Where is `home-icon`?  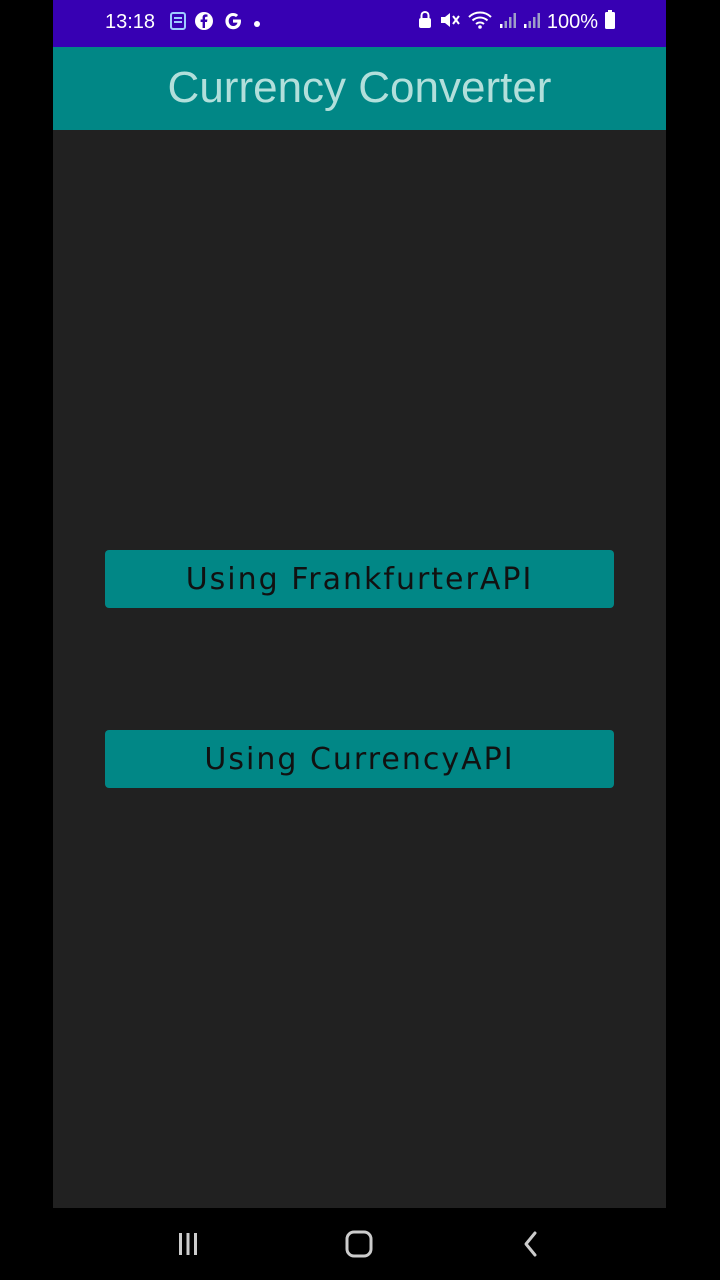 home-icon is located at coordinates (359, 1244).